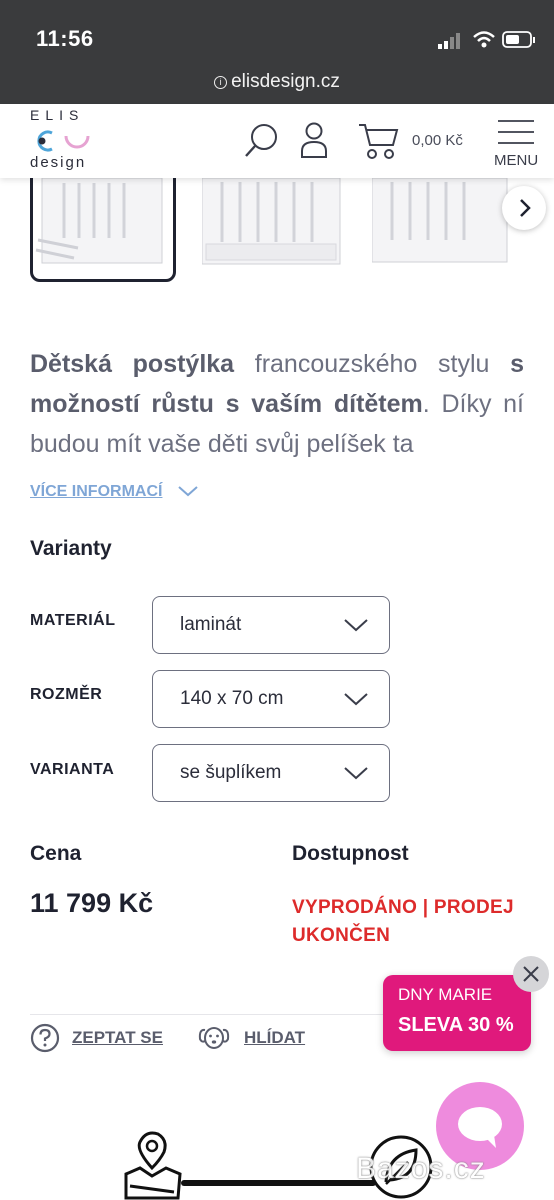 This screenshot has height=1200, width=554. What do you see at coordinates (117, 1038) in the screenshot?
I see `ask-question-link: ZEPTAT SE` at bounding box center [117, 1038].